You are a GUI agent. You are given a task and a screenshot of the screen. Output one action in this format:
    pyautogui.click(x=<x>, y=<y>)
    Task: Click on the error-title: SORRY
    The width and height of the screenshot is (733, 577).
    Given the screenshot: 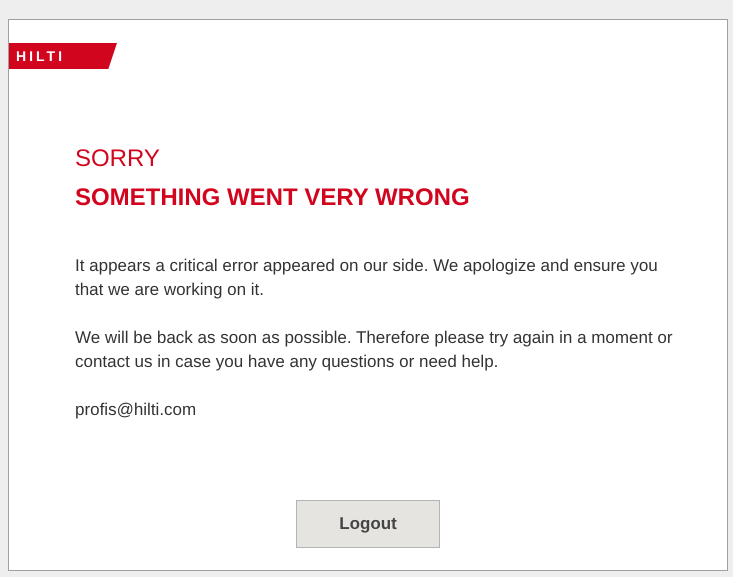 What is the action you would take?
    pyautogui.click(x=118, y=159)
    